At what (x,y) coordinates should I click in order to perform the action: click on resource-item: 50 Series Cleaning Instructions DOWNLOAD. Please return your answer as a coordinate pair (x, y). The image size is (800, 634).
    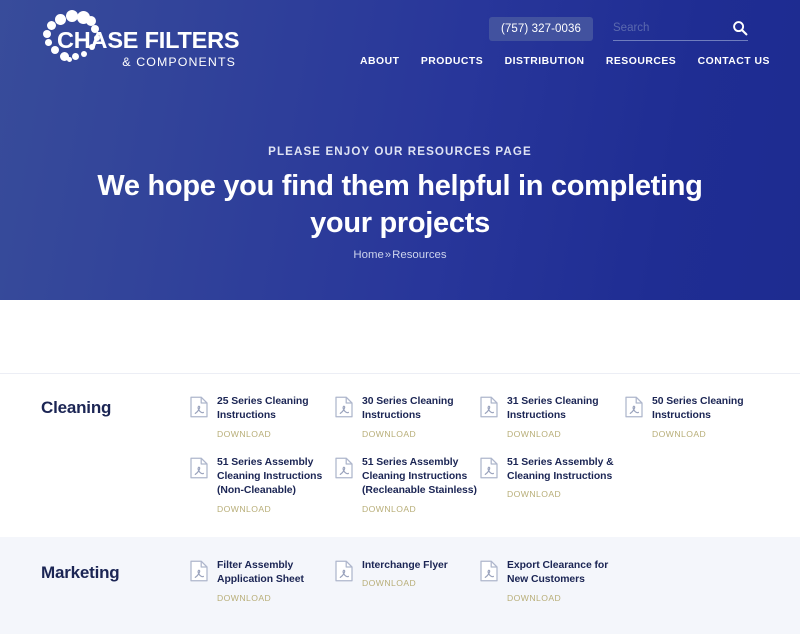
    Looking at the image, I should click on (697, 418).